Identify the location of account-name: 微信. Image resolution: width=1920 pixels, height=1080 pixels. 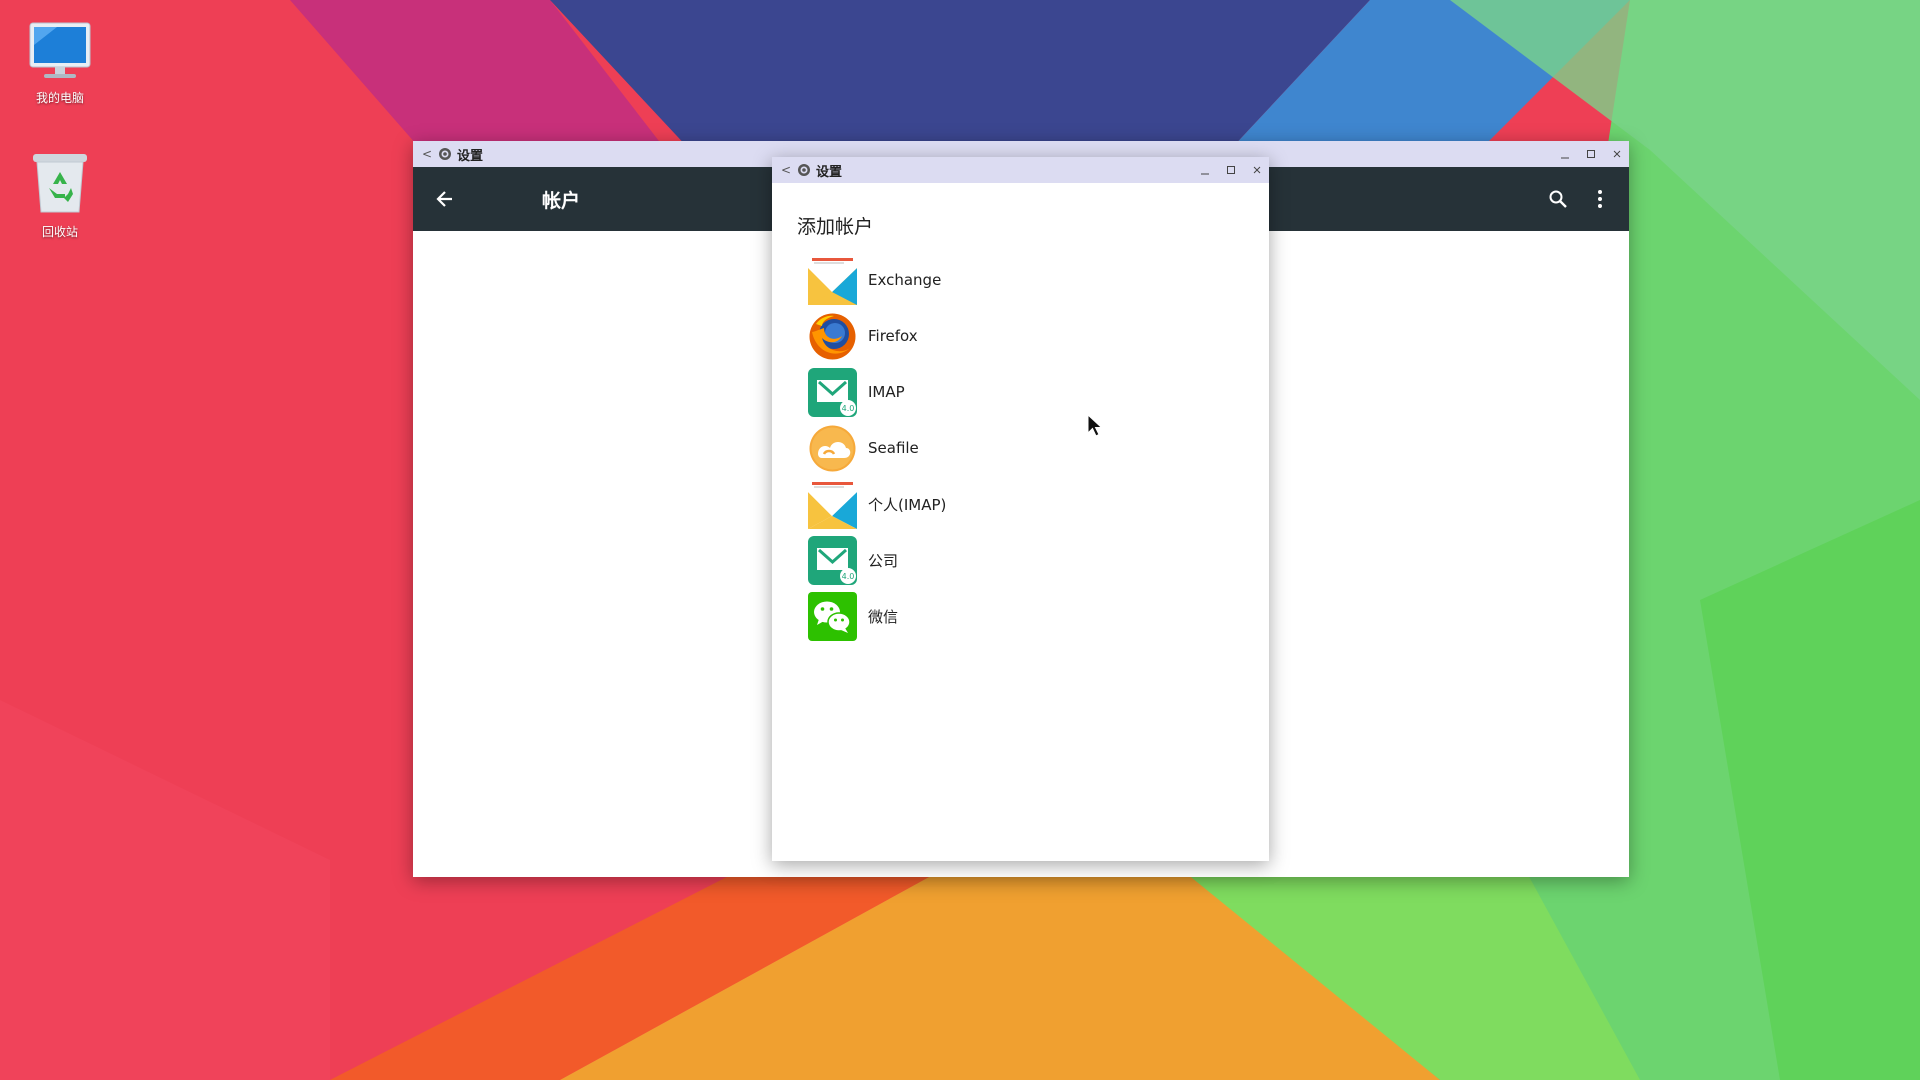
(883, 616).